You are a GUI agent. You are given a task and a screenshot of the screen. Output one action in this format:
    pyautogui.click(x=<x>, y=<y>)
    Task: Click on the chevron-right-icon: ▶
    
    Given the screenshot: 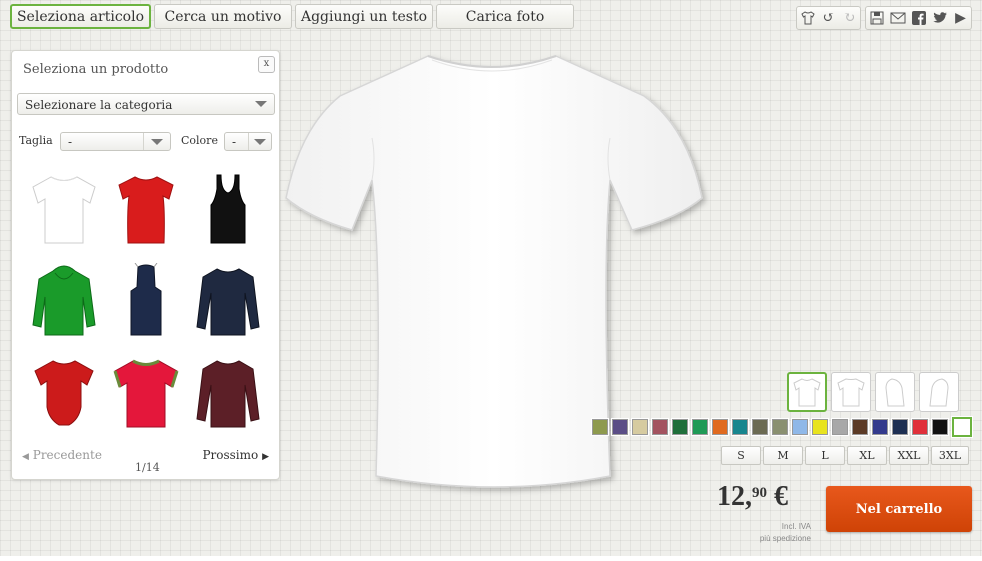 What is the action you would take?
    pyautogui.click(x=265, y=457)
    